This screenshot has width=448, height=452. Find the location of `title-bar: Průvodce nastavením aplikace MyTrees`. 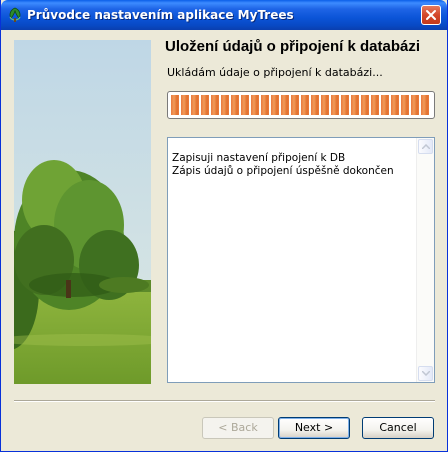

title-bar: Průvodce nastavením aplikace MyTrees is located at coordinates (224, 15).